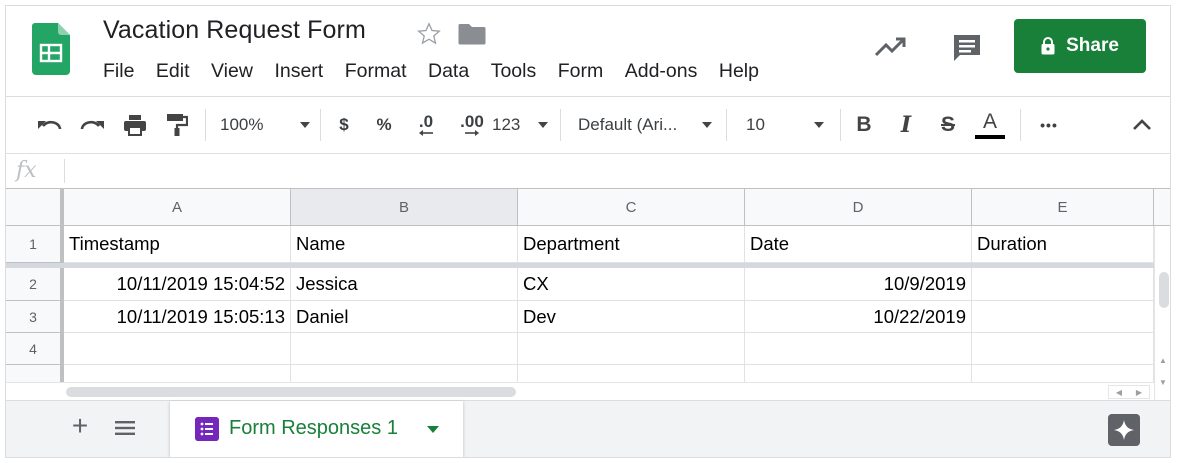 This screenshot has width=1177, height=463. Describe the element at coordinates (588, 428) in the screenshot. I see `sheet-tab-bar: + Form Responses 1` at that location.